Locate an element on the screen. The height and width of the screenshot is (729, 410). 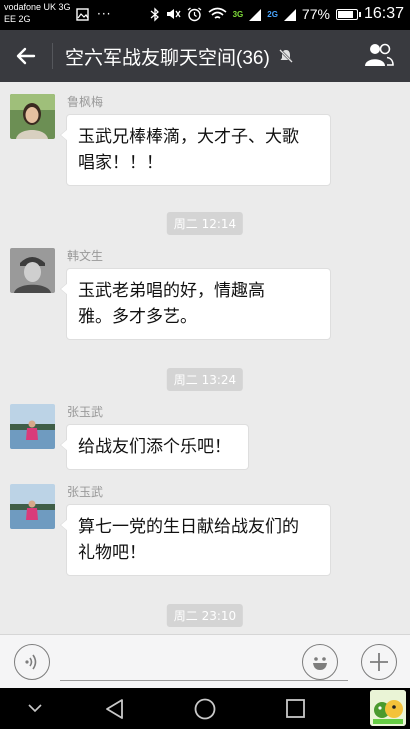
message-text-line: 雅。多才多艺。 is located at coordinates (137, 317).